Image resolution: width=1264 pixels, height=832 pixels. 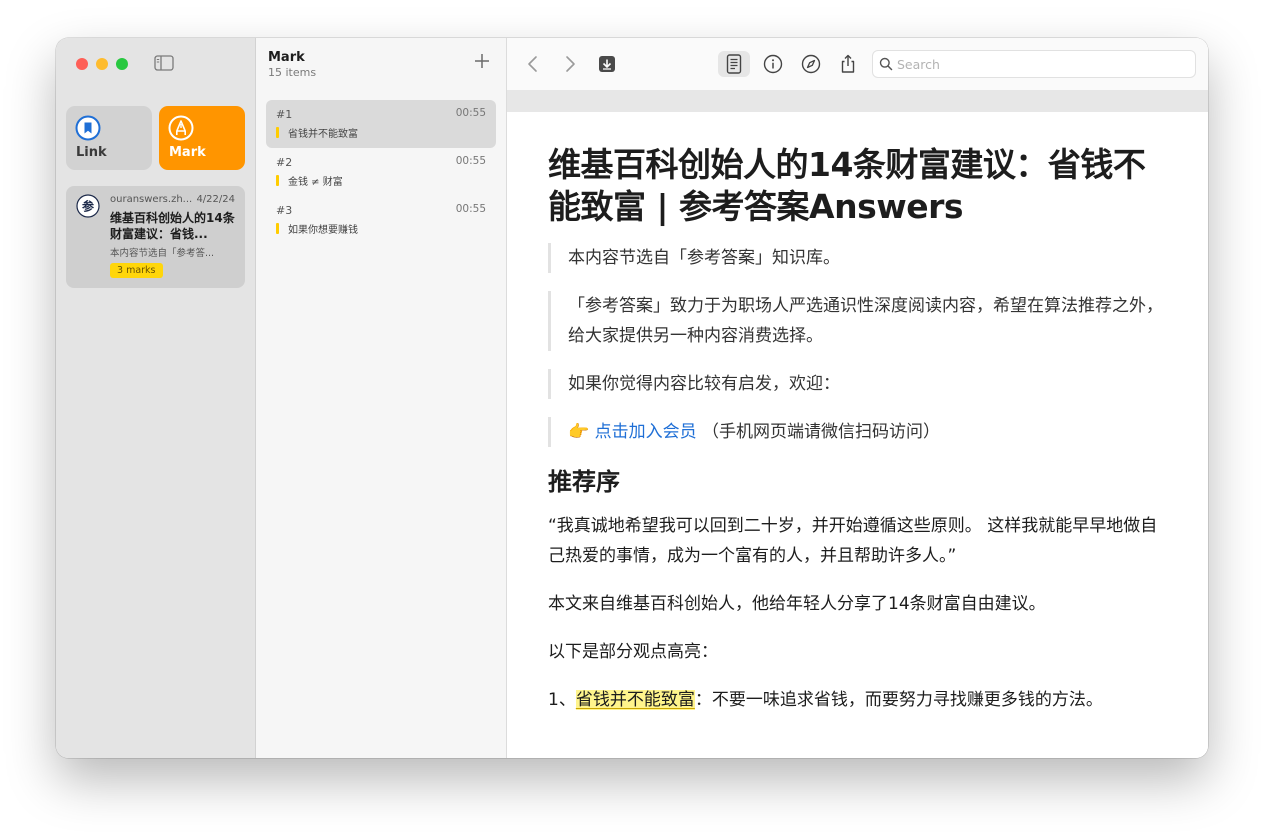 I want to click on paragraph: 以下是部分观点高亮：, so click(x=633, y=652).